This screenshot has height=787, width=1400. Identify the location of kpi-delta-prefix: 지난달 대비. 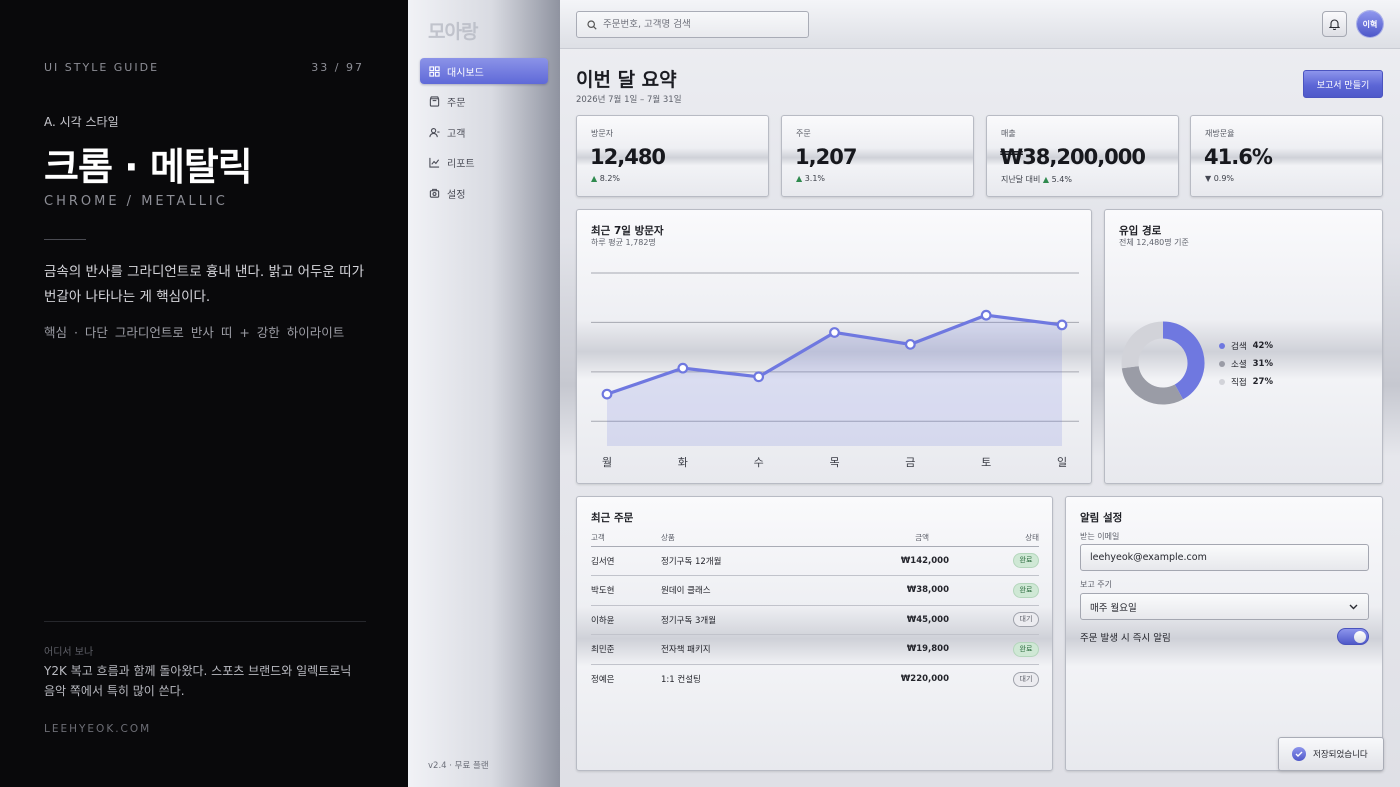
(1021, 179).